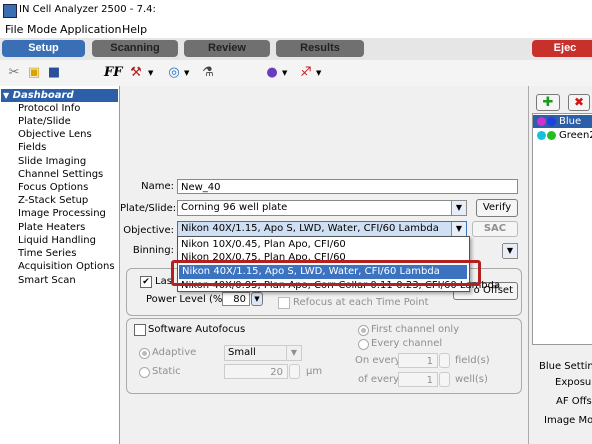  What do you see at coordinates (60, 174) in the screenshot?
I see `sidebar-item-channel-settings: Channel Settings` at bounding box center [60, 174].